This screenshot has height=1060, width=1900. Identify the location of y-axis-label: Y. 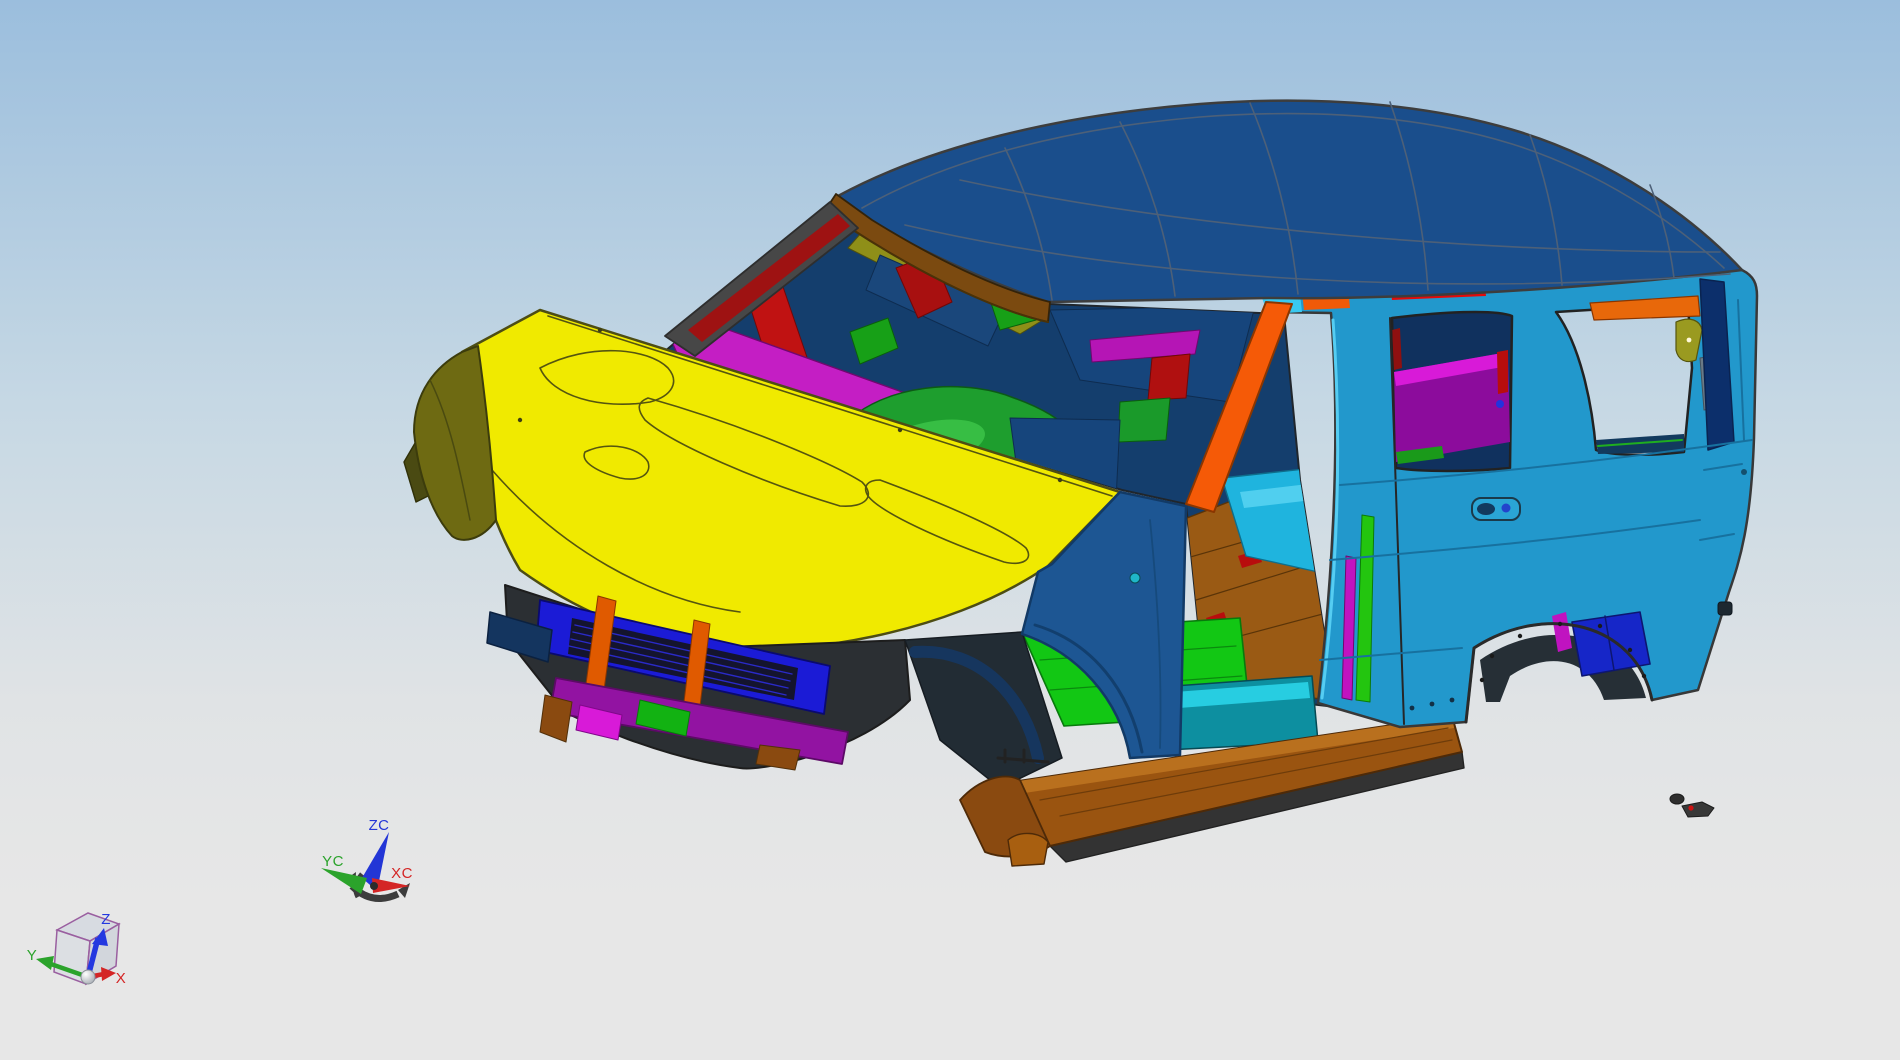
(32, 955).